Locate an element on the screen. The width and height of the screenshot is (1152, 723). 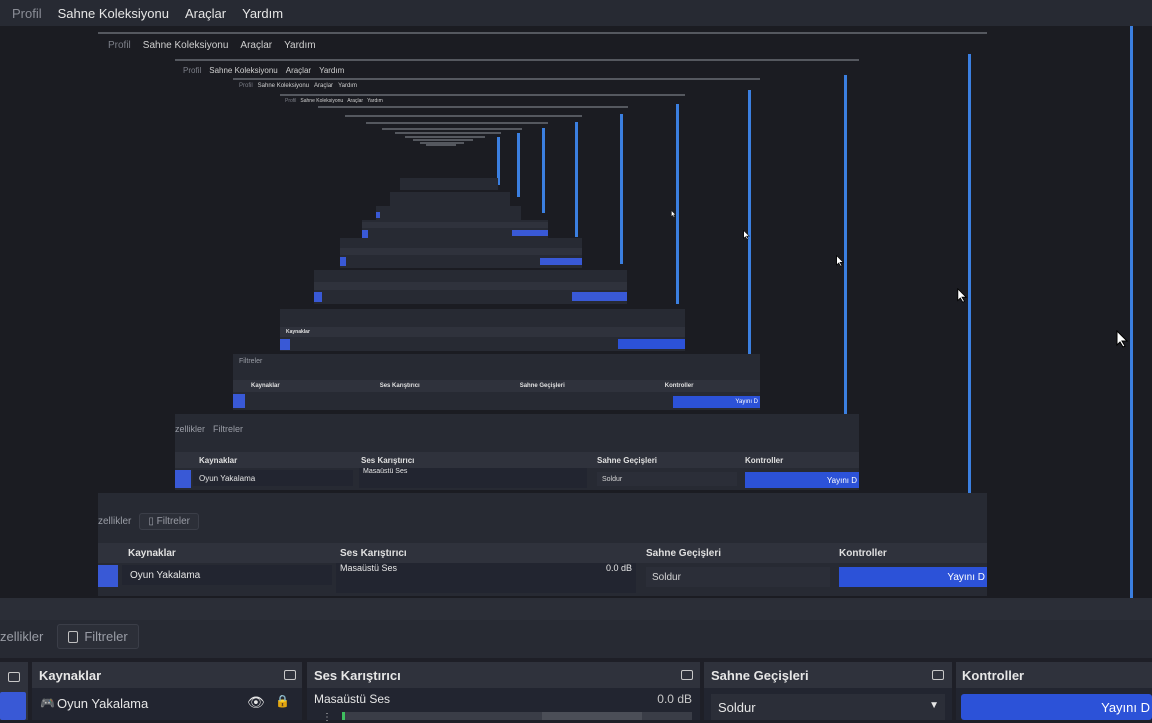
properties-tab: zellikler is located at coordinates (21, 636).